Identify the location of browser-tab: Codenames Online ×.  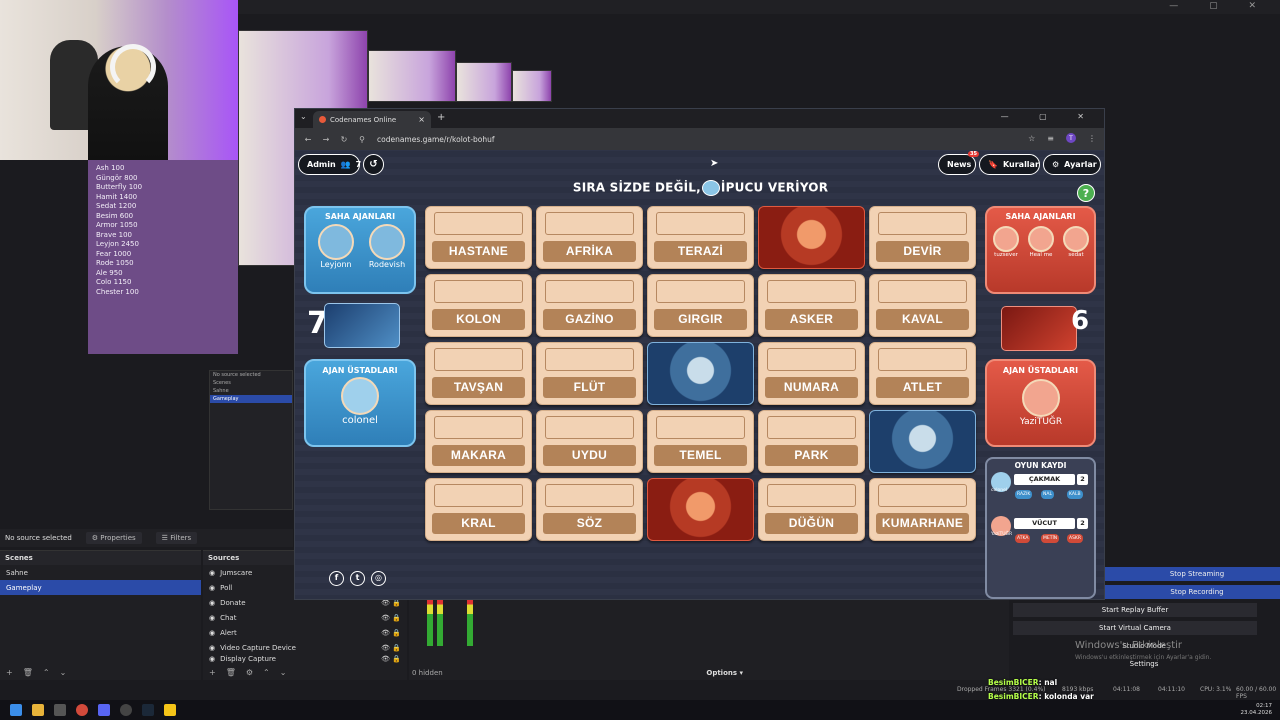
(372, 119).